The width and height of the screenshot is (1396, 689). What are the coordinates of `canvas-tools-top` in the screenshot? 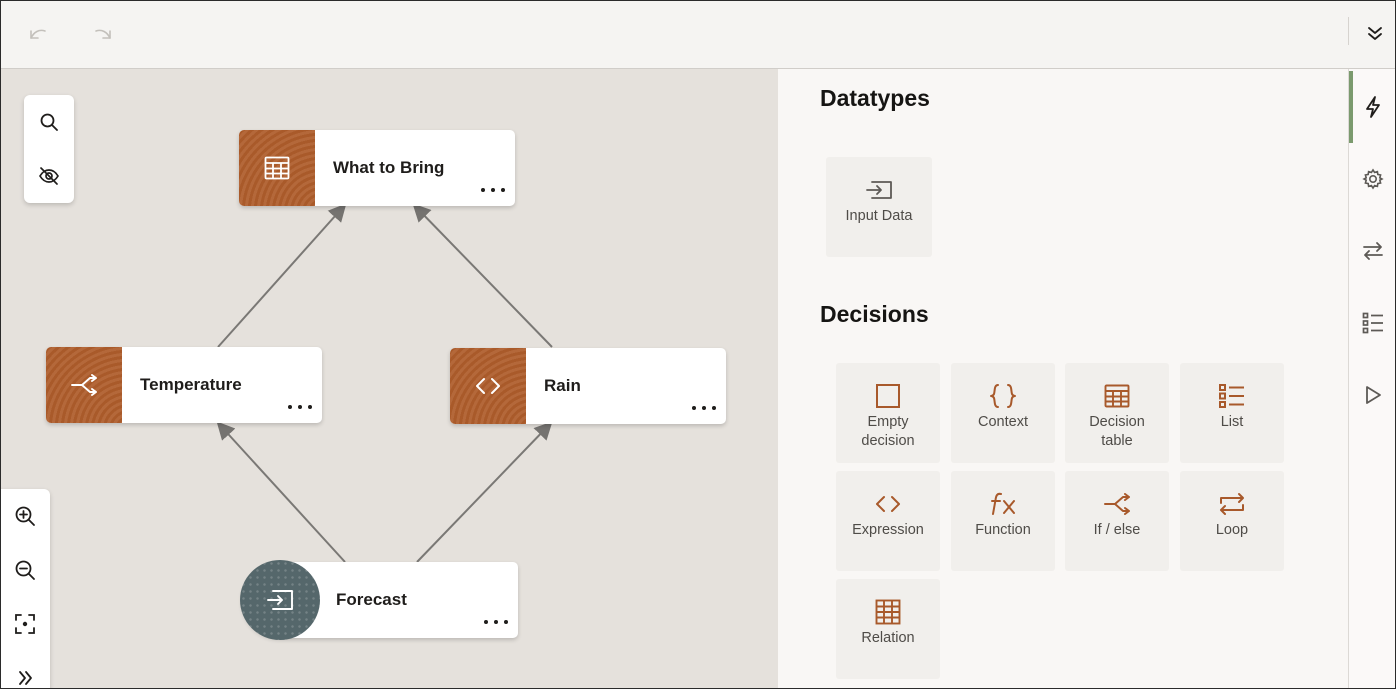 It's located at (49, 149).